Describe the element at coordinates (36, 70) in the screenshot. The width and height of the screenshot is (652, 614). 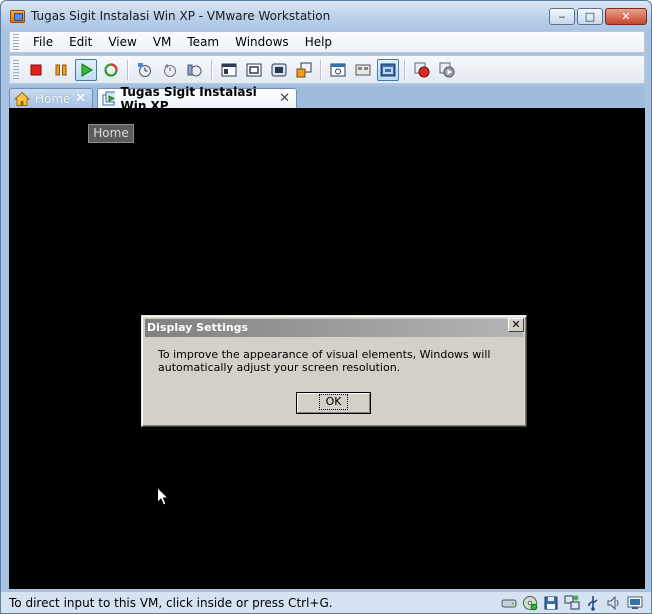
I see `power-off-icon` at that location.